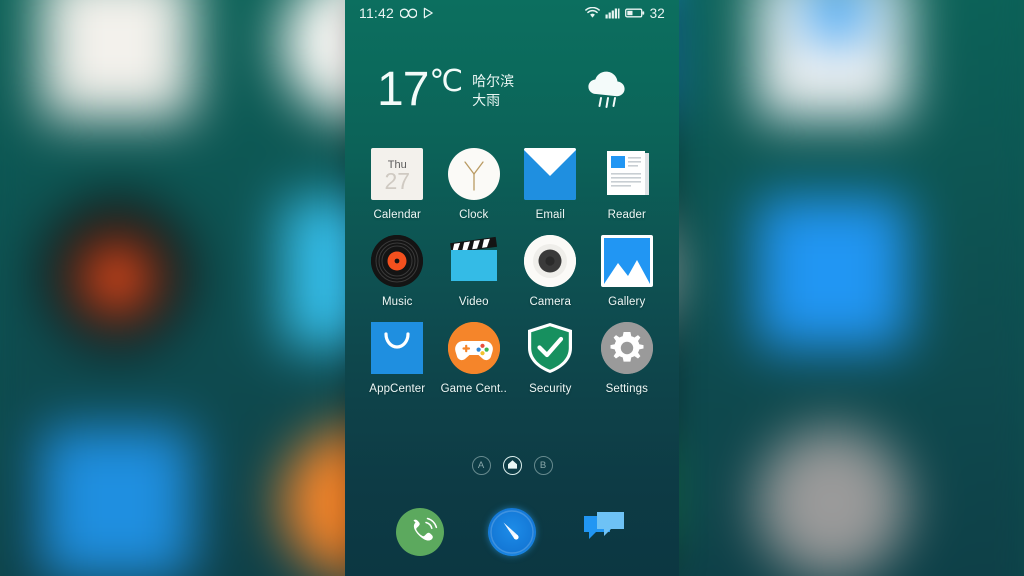 The image size is (1024, 576). Describe the element at coordinates (473, 174) in the screenshot. I see `clock-icon` at that location.